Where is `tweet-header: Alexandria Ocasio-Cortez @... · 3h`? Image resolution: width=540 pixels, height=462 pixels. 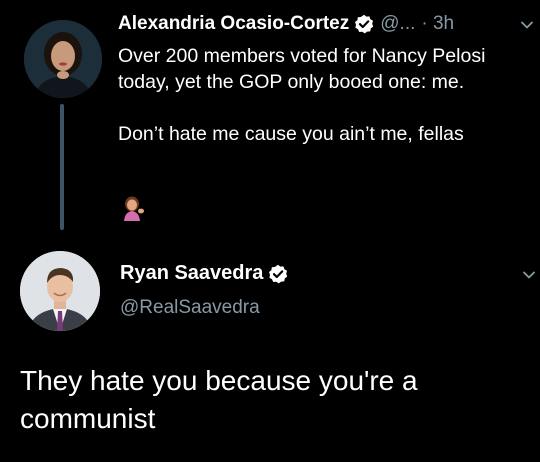
tweet-header: Alexandria Ocasio-Cortez @... · 3h is located at coordinates (286, 24).